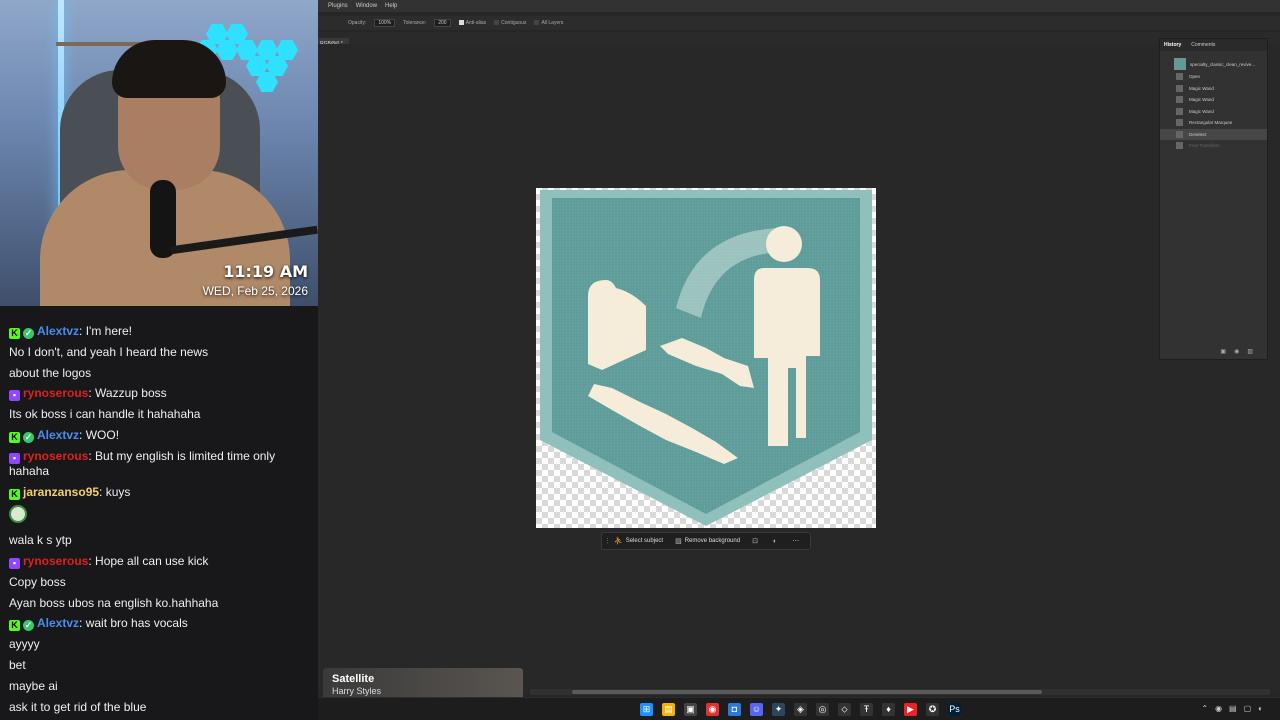  Describe the element at coordinates (265, 271) in the screenshot. I see `clock-time: 11:19 AM` at that location.